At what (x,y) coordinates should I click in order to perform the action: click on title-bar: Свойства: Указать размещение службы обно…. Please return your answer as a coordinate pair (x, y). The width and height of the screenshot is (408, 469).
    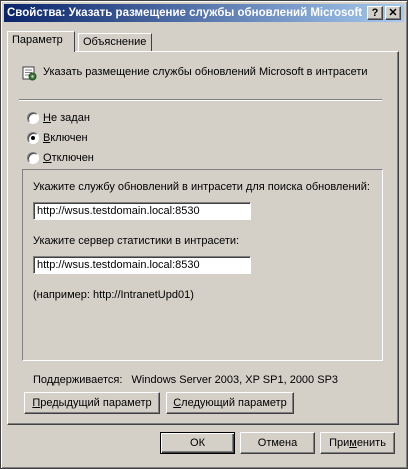
    Looking at the image, I should click on (204, 13).